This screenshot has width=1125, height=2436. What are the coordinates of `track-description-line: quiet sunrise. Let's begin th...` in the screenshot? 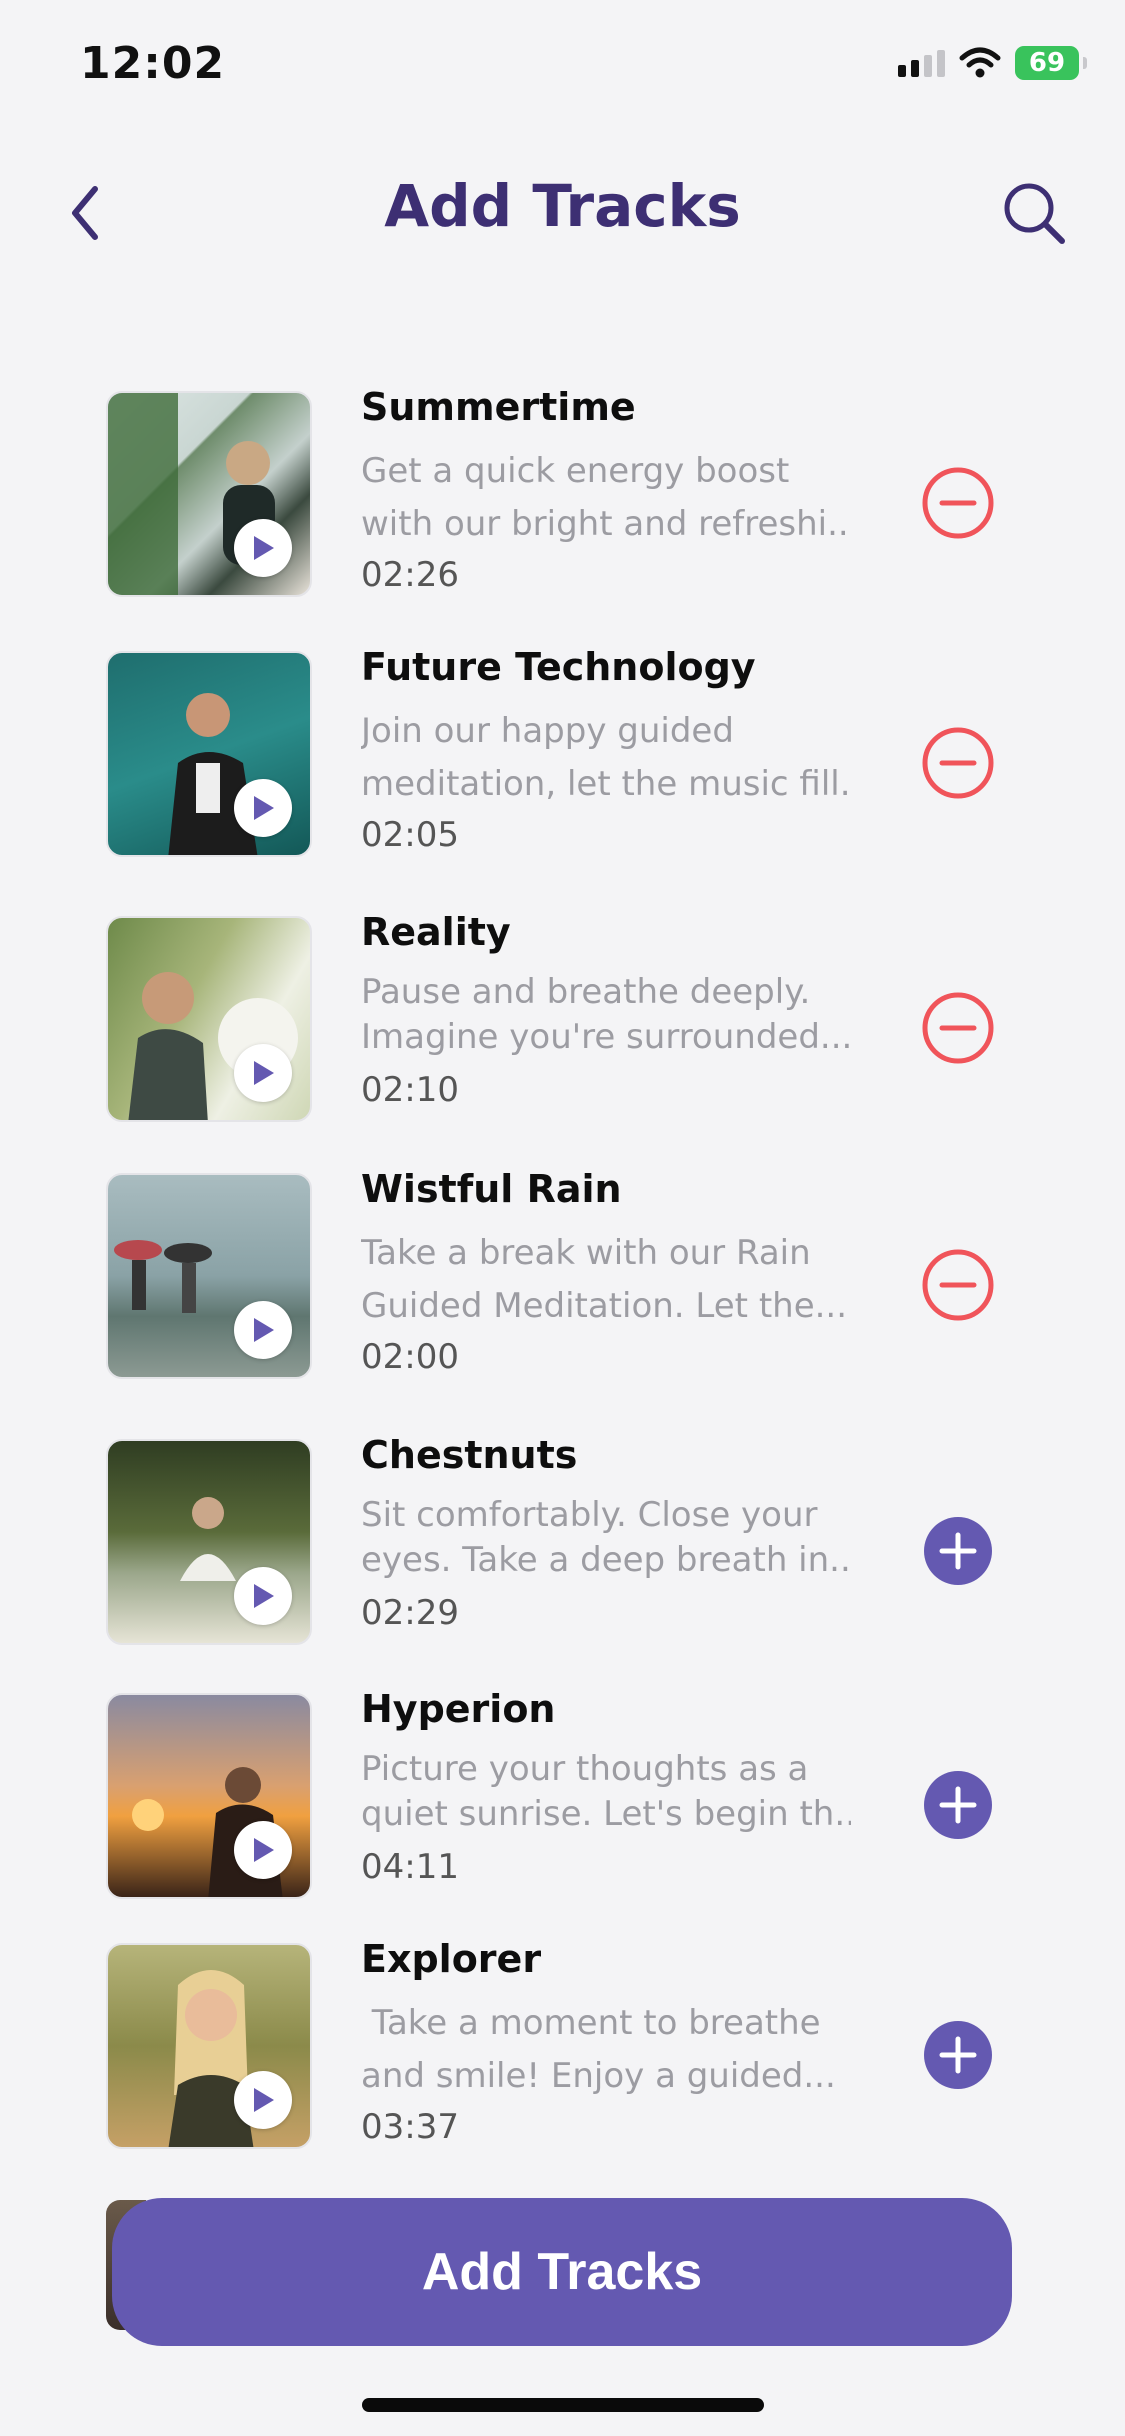 It's located at (606, 1814).